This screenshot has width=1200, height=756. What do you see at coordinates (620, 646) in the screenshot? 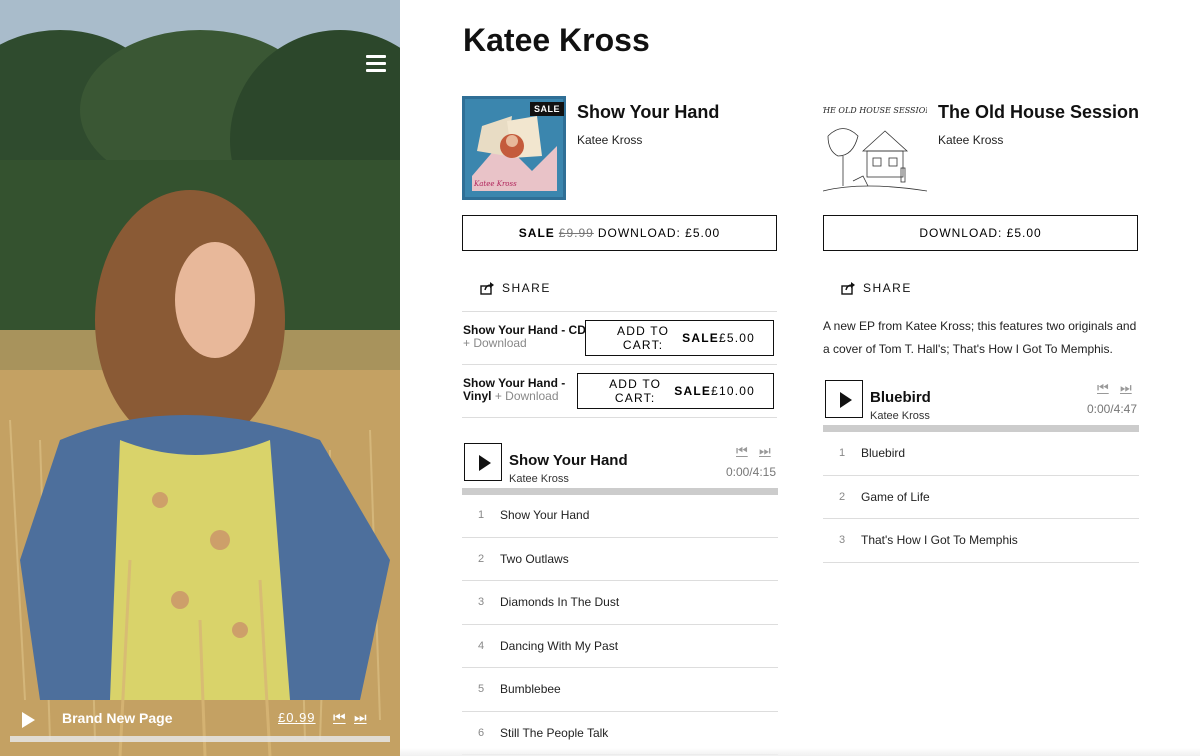
I see `track-row: 4 Dancing With My Past` at bounding box center [620, 646].